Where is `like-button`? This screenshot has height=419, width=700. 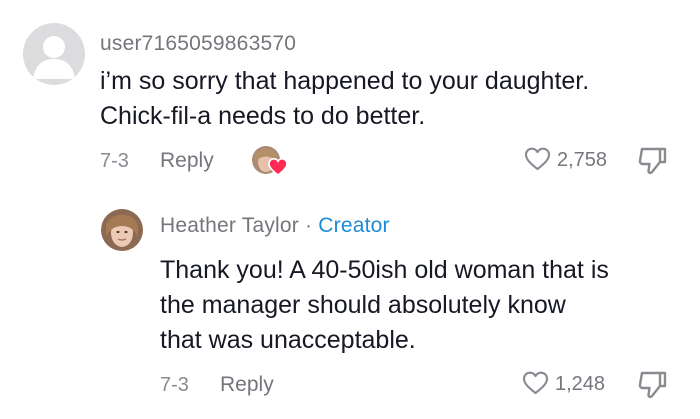 like-button is located at coordinates (537, 161).